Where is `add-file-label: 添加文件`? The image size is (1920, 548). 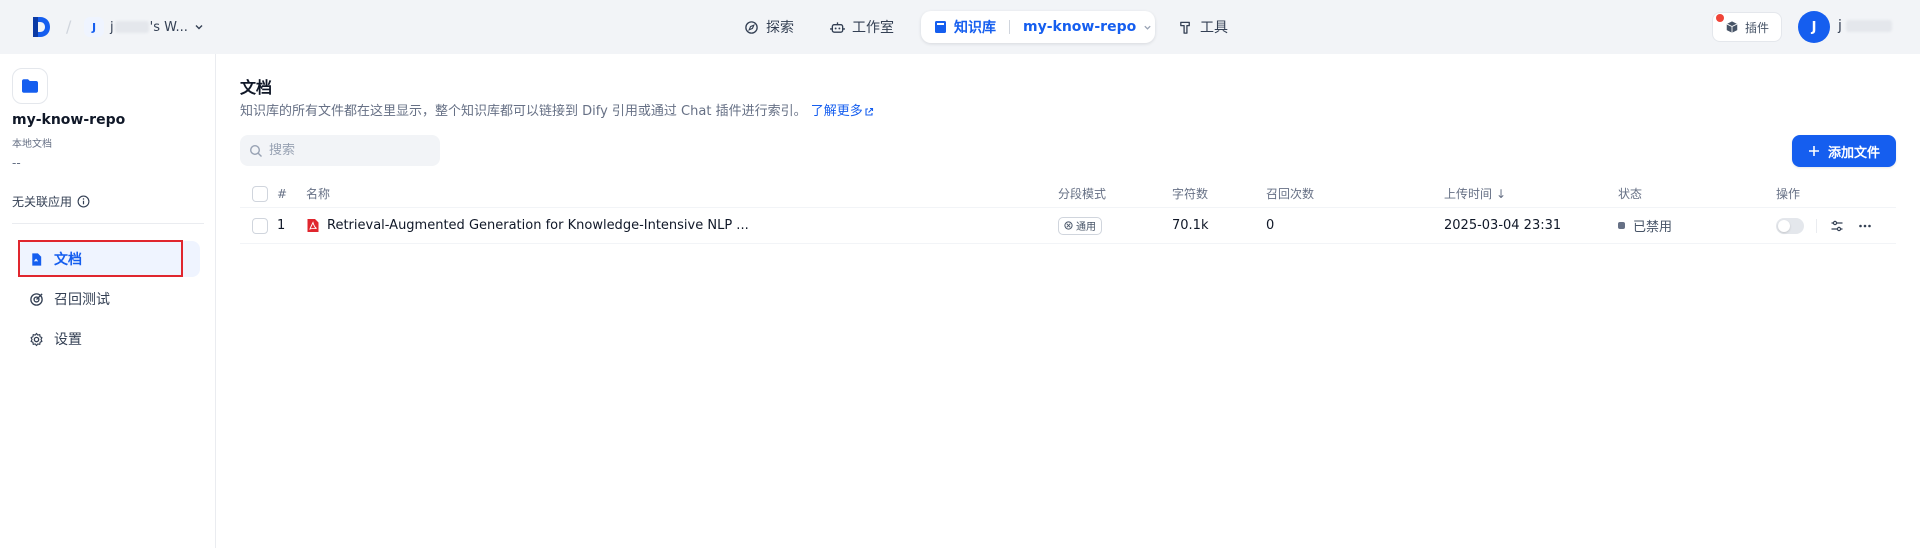
add-file-label: 添加文件 is located at coordinates (1853, 152).